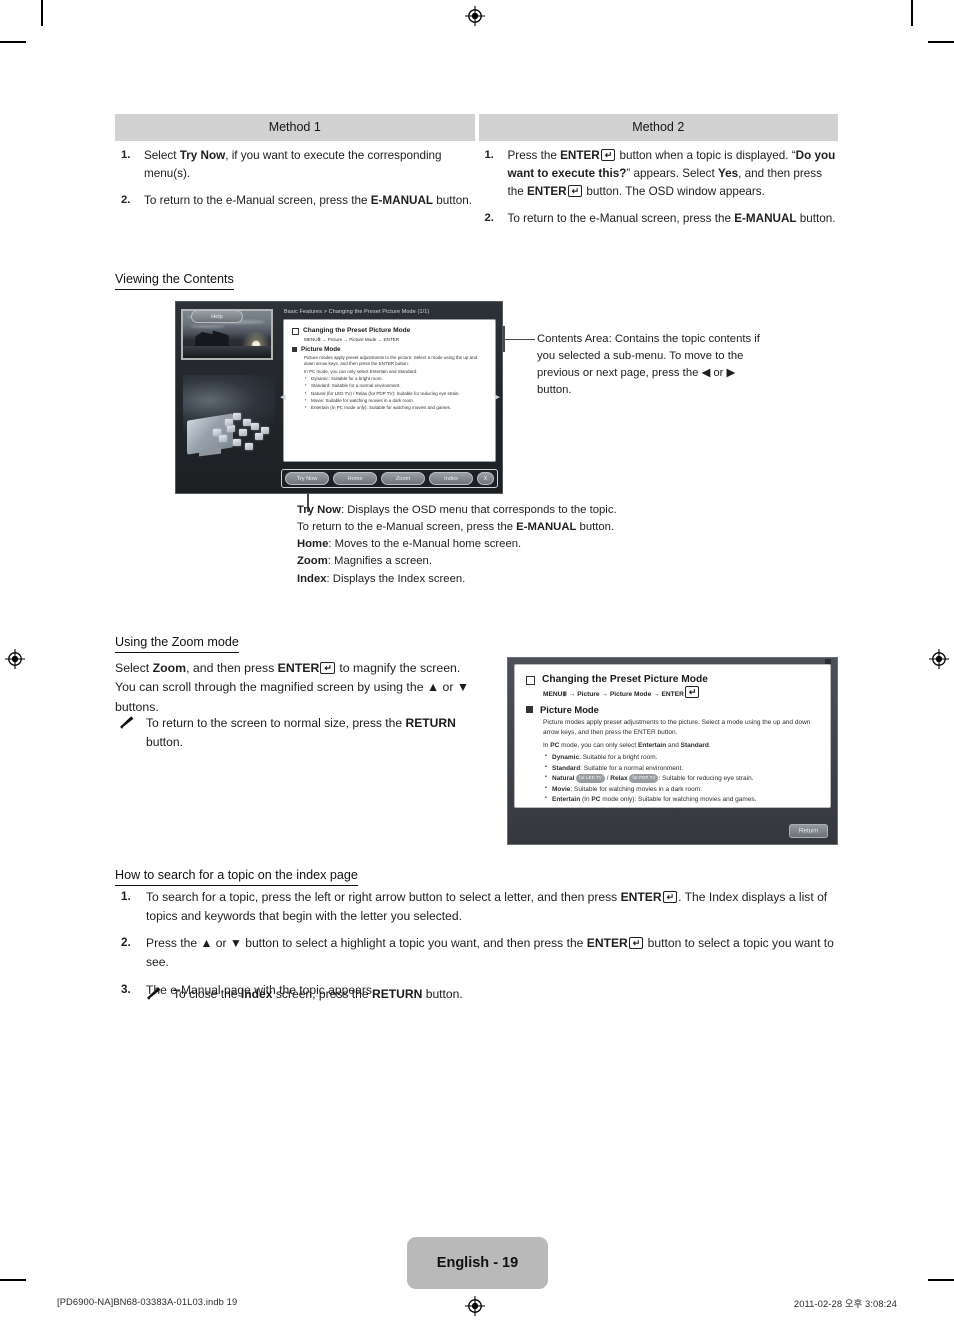 The width and height of the screenshot is (954, 1321). I want to click on leader-line-right, so click(519, 340).